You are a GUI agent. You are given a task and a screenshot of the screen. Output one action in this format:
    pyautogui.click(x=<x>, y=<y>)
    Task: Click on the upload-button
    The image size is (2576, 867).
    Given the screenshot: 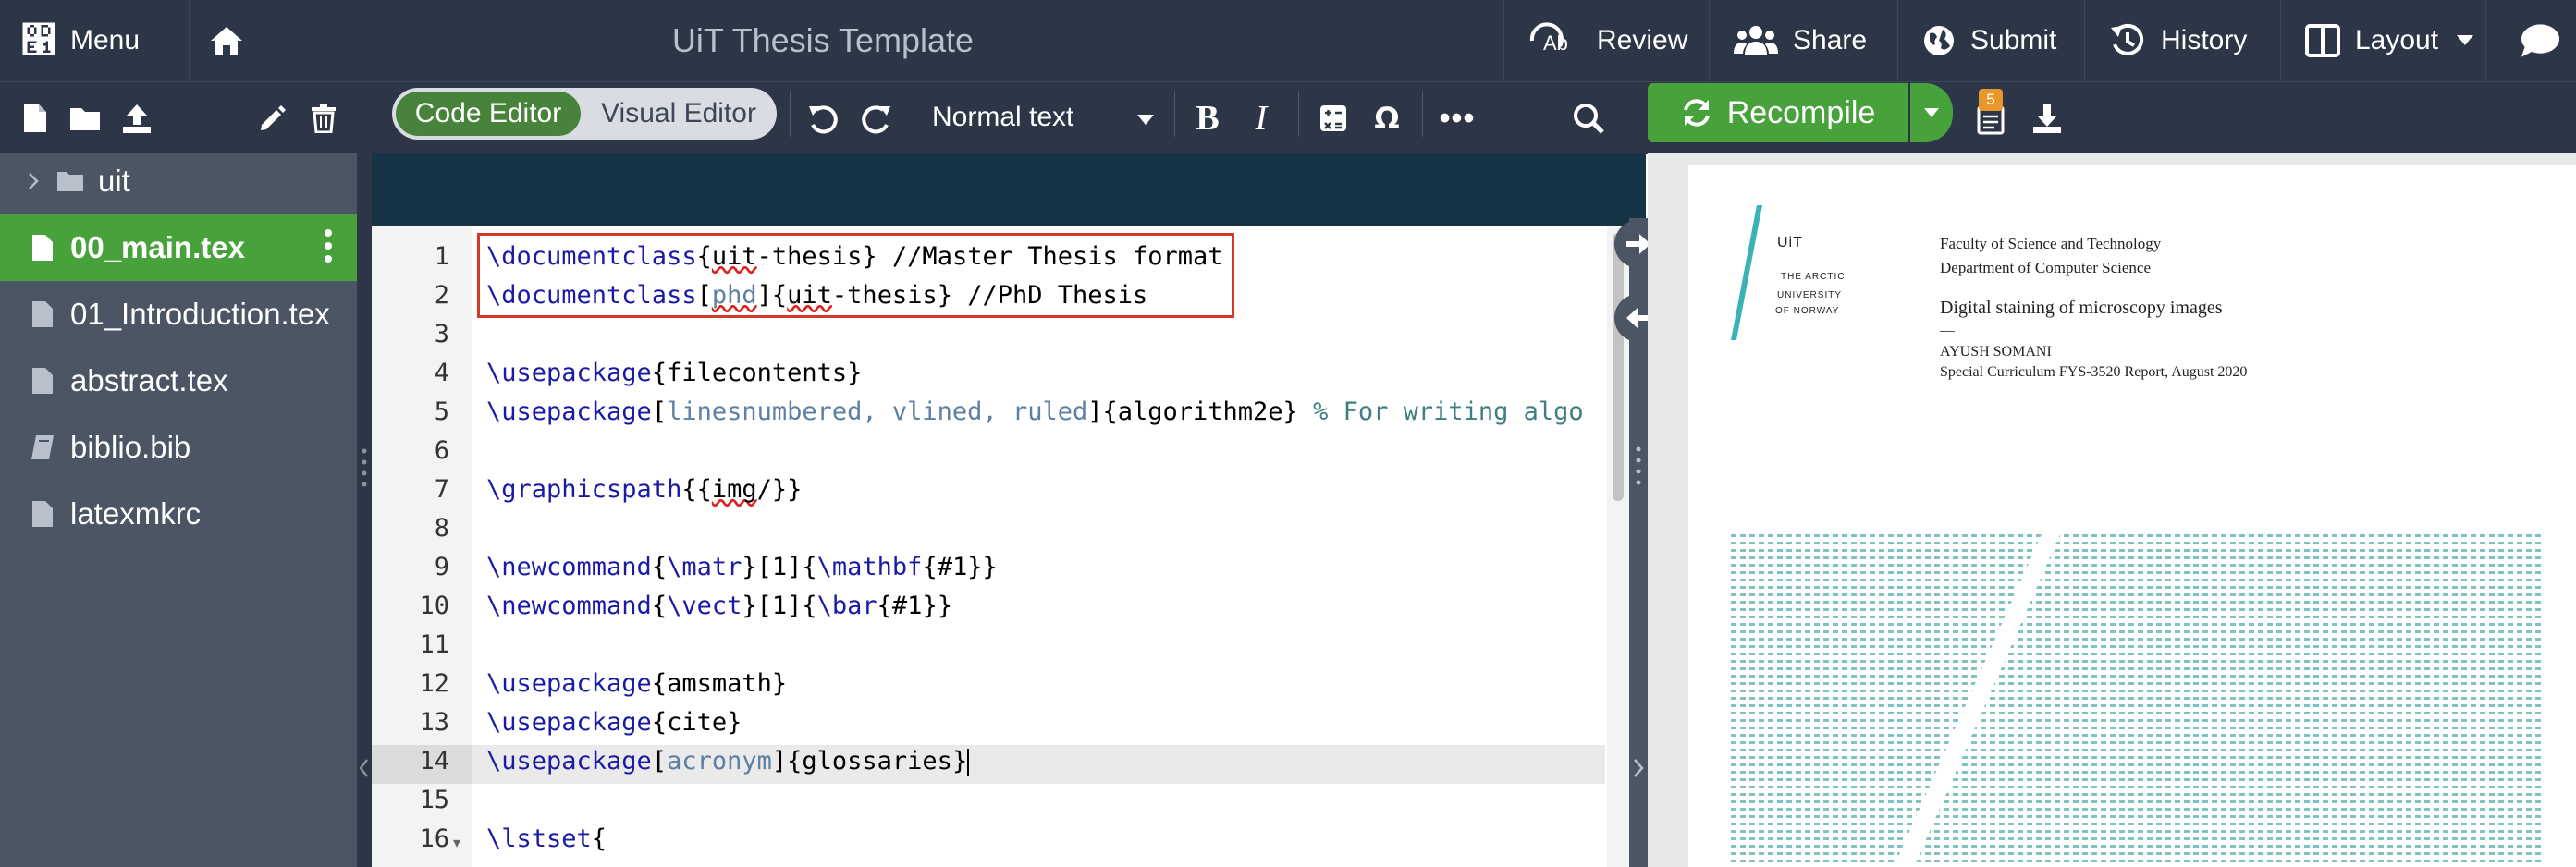 What is the action you would take?
    pyautogui.click(x=137, y=118)
    